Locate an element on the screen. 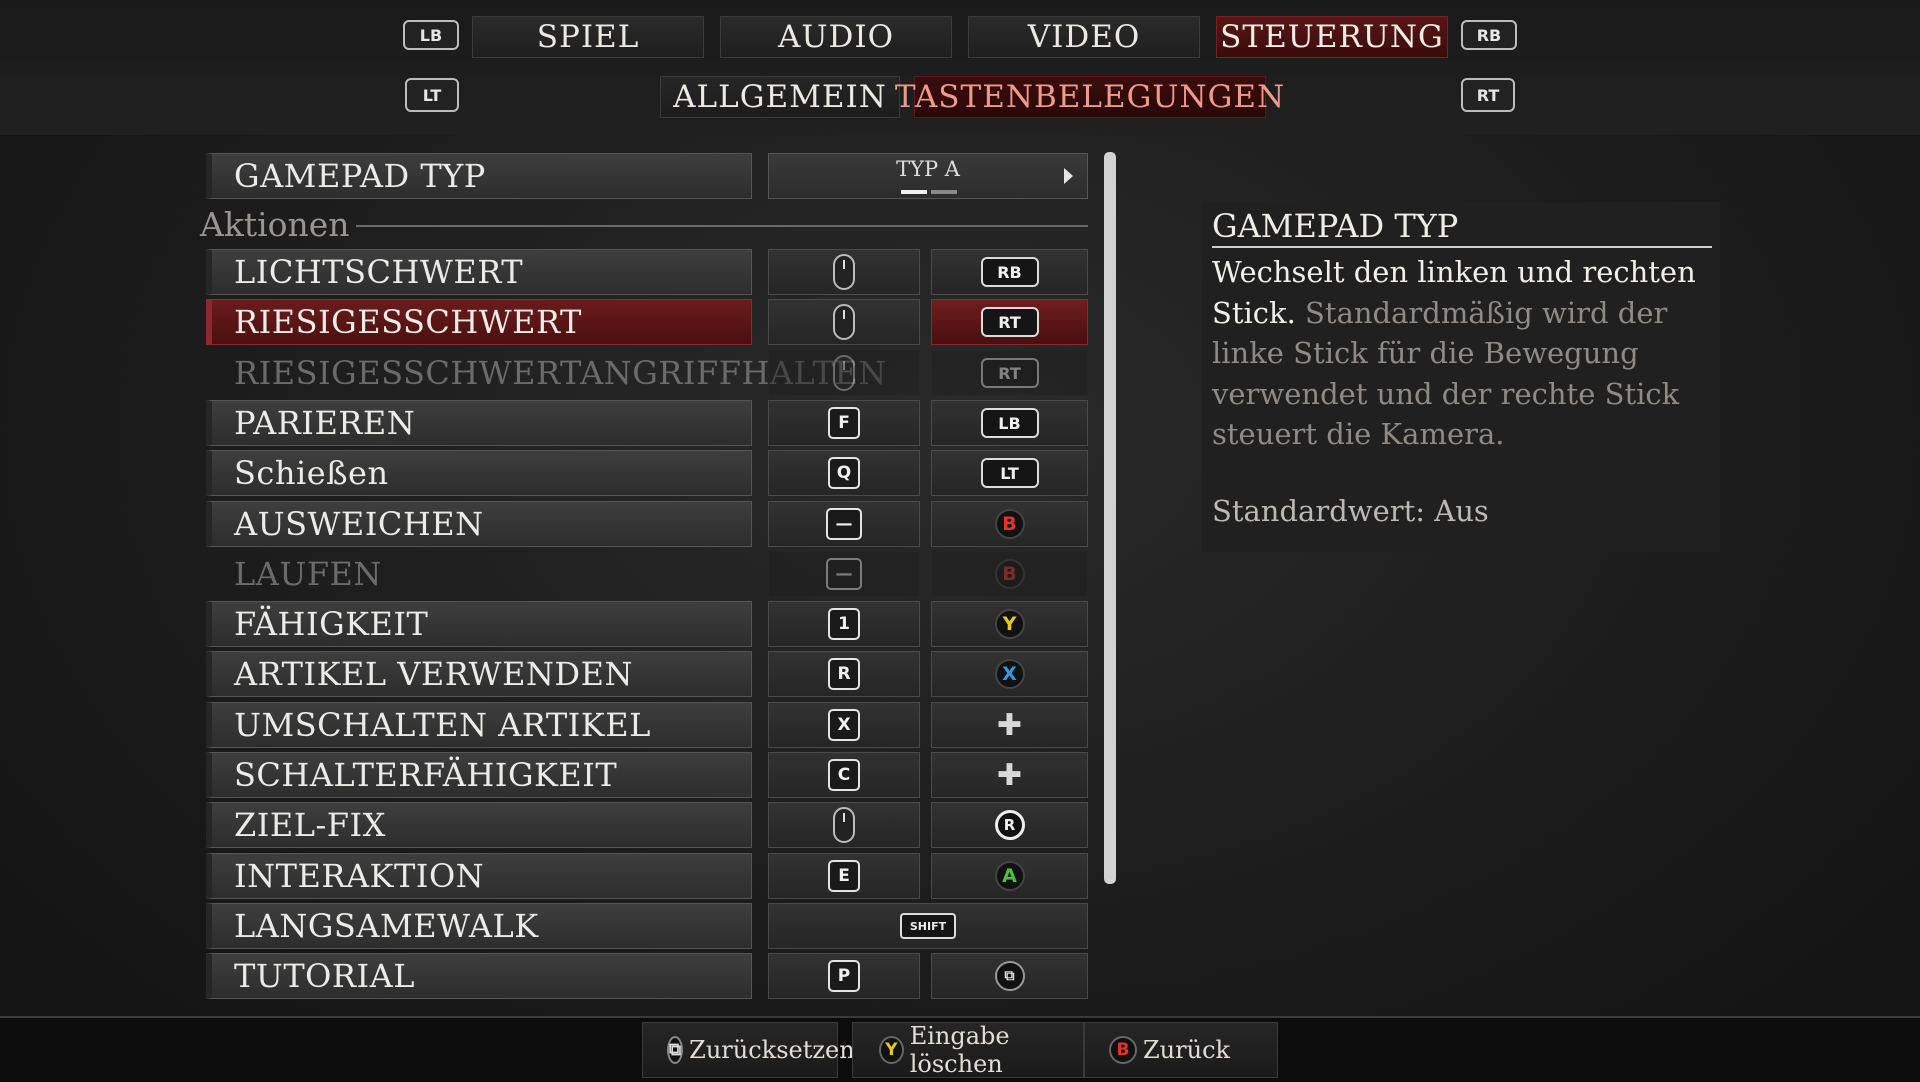 Image resolution: width=1920 pixels, height=1082 pixels. gamepad-binding-slot: LB is located at coordinates (1009, 423).